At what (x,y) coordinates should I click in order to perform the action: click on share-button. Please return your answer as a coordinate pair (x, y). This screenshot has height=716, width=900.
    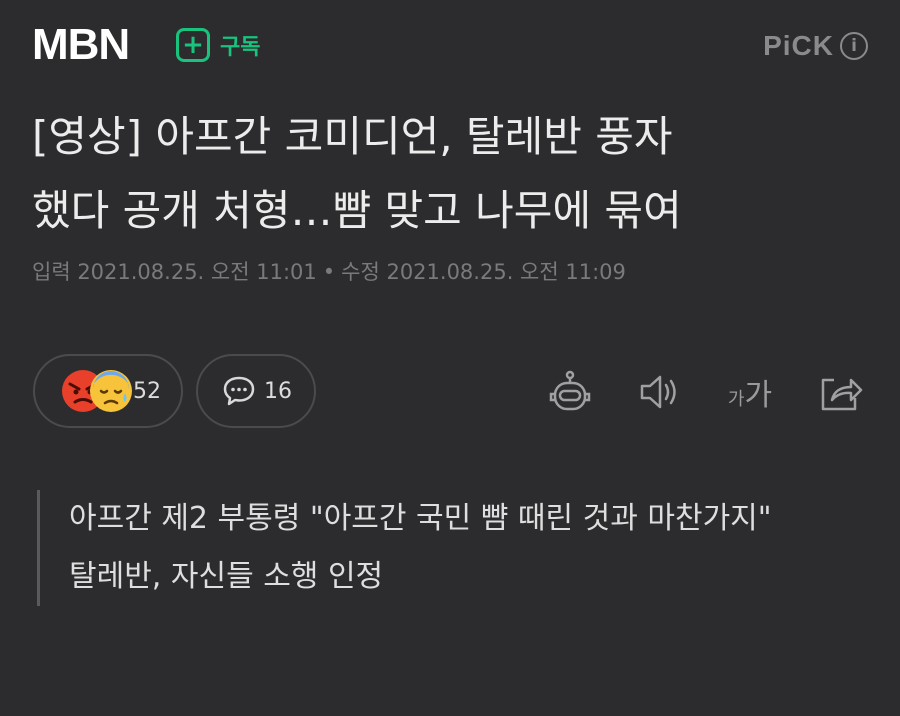
    Looking at the image, I should click on (840, 392).